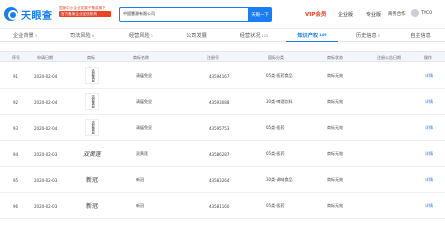 The height and width of the screenshot is (240, 445). I want to click on col-action: 操作, so click(428, 57).